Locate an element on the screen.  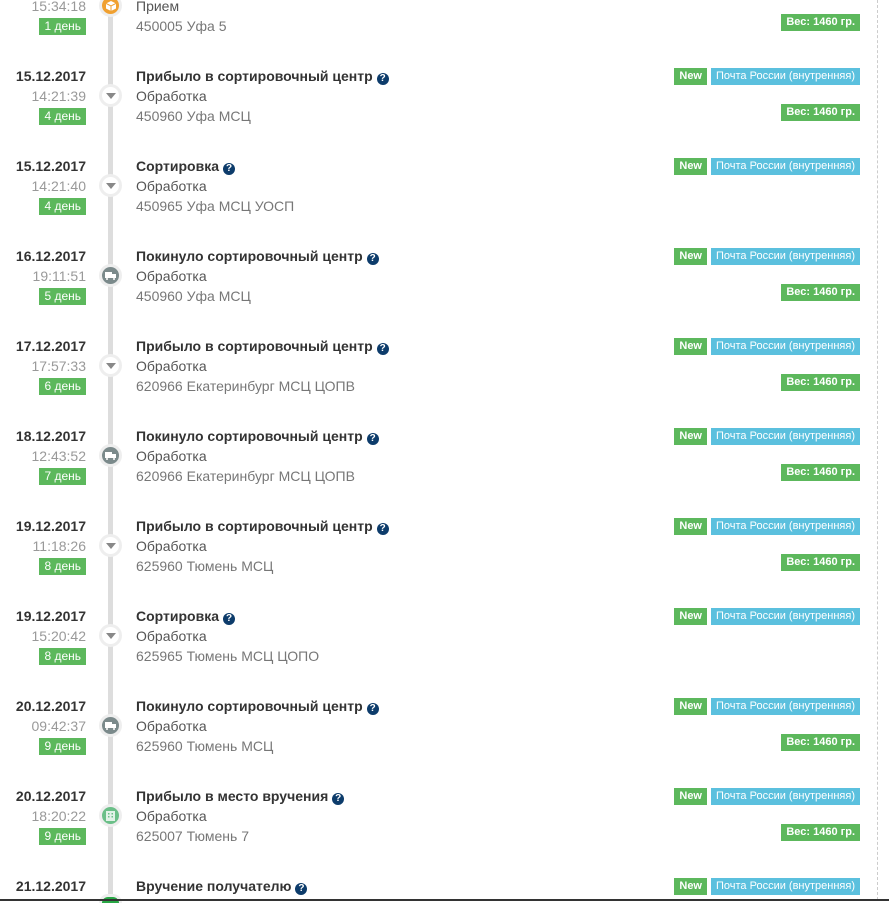
event-operation: Прием is located at coordinates (158, 7).